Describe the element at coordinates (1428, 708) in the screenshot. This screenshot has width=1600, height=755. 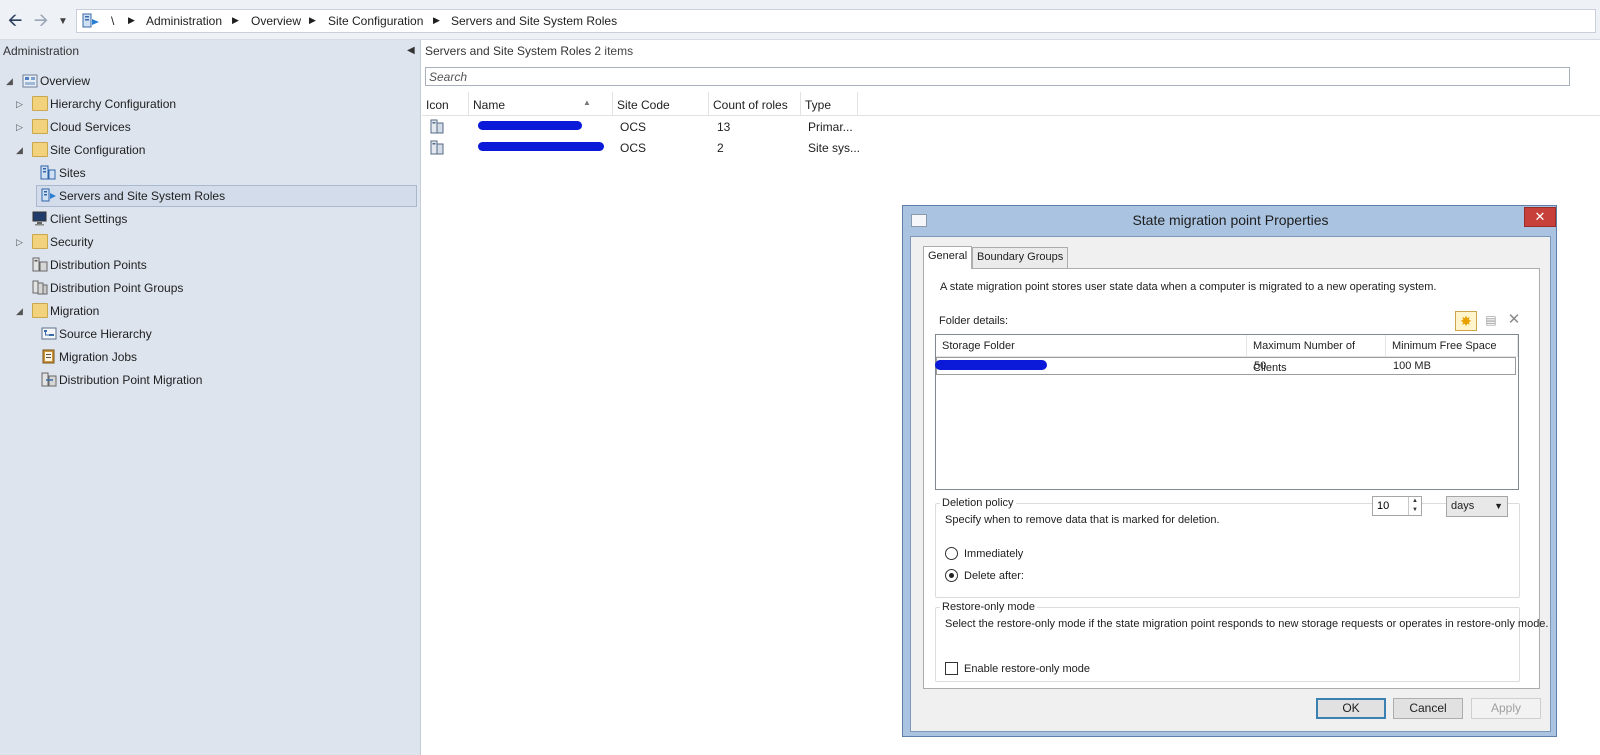
I see `cancel-button: Cancel` at that location.